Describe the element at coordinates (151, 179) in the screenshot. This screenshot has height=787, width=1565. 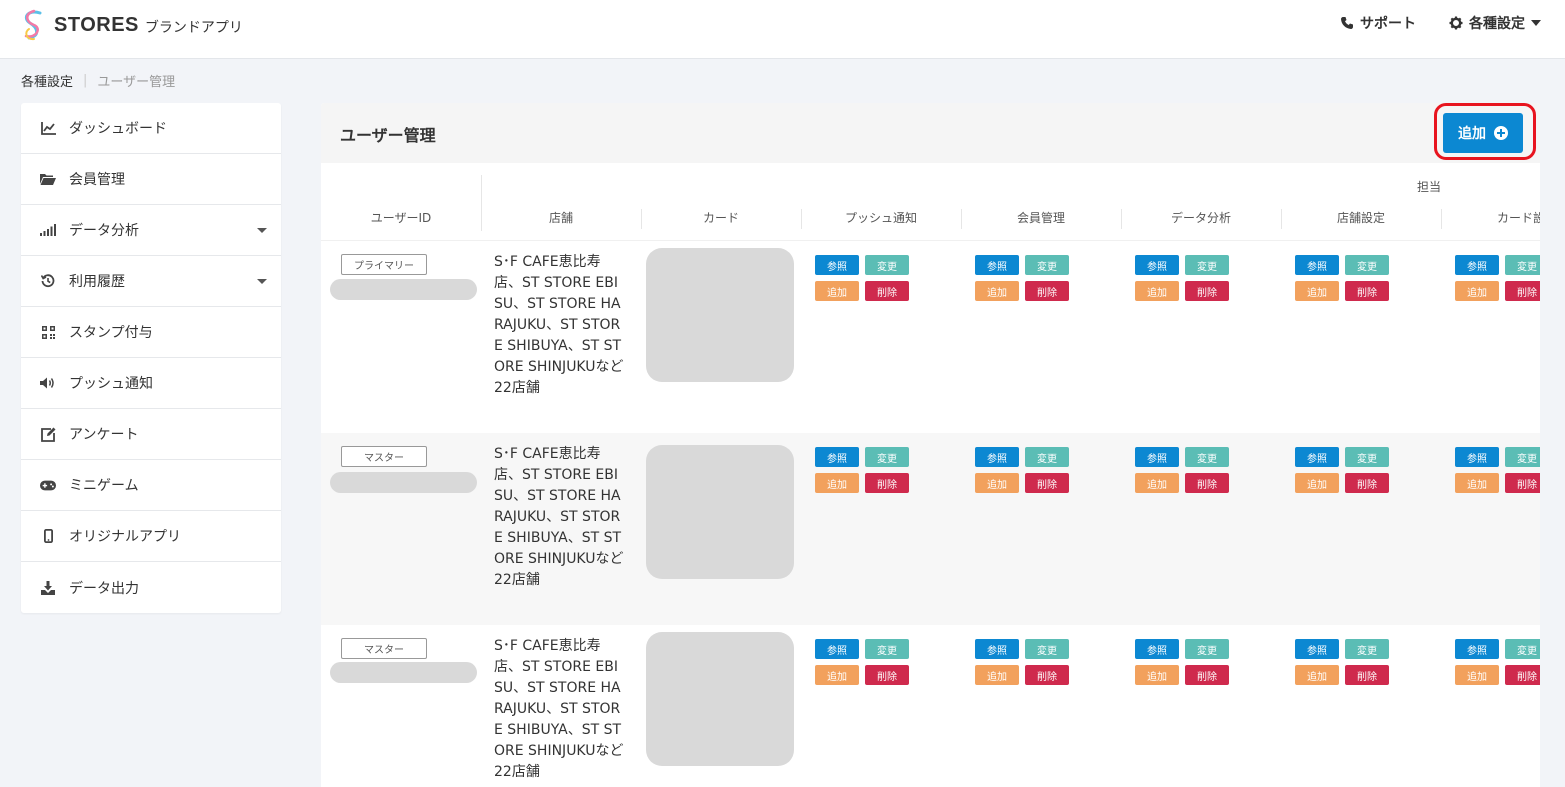
I see `sidebar-item-members: 会員管理` at that location.